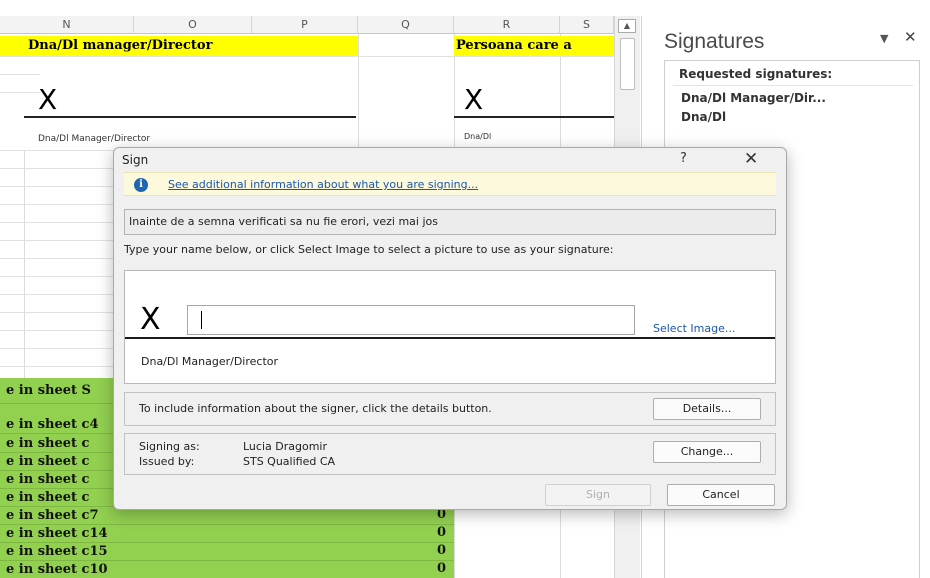 The height and width of the screenshot is (578, 930). Describe the element at coordinates (507, 25) in the screenshot. I see `column-header-r: R` at that location.